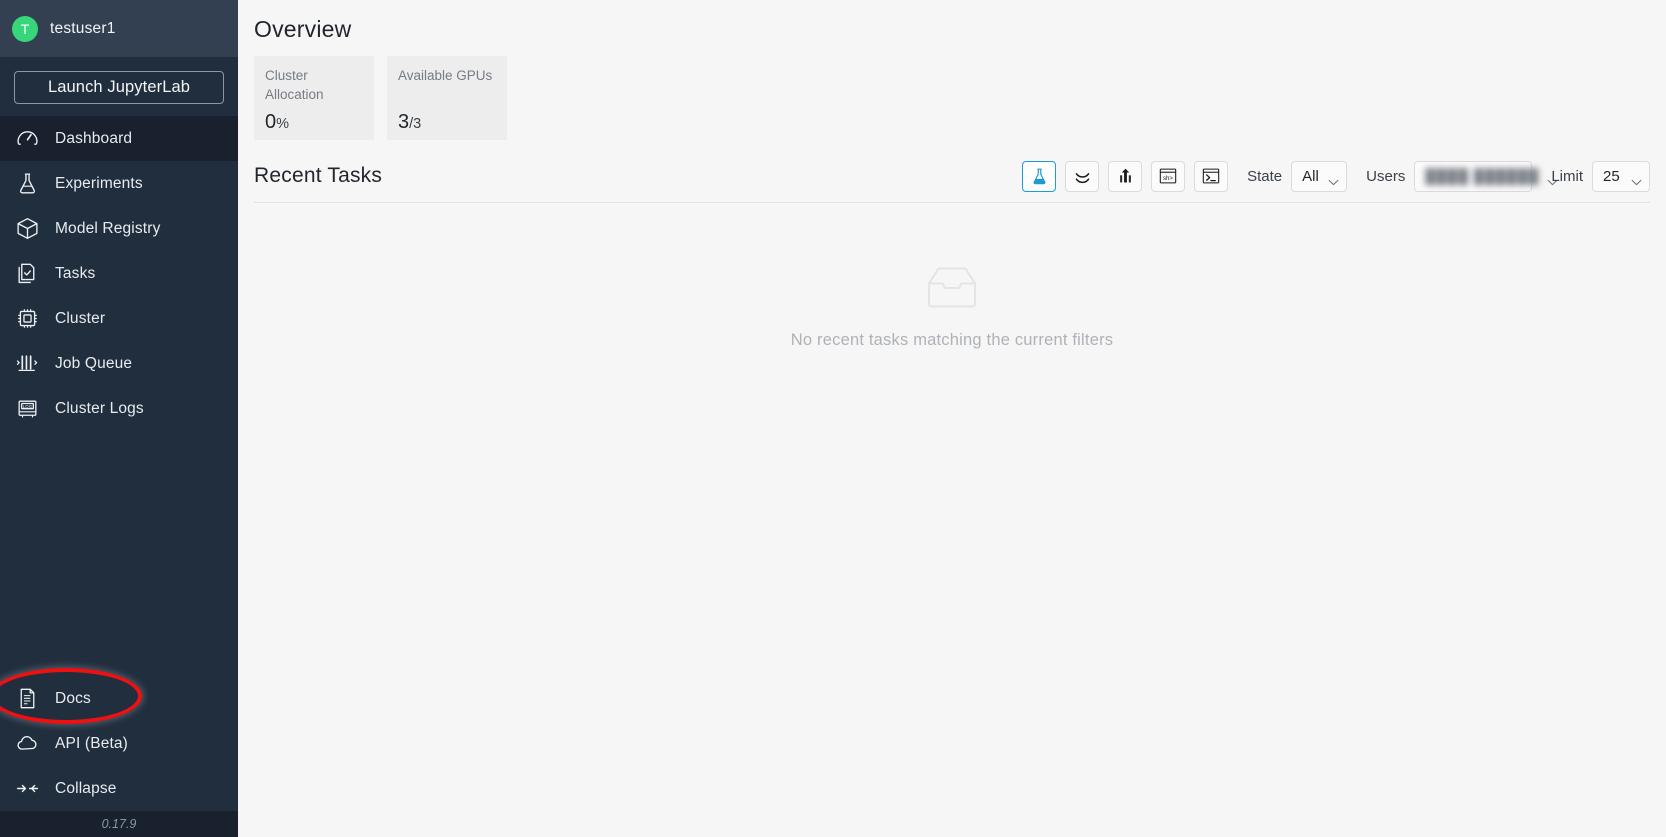  What do you see at coordinates (119, 824) in the screenshot?
I see `version-label: 0.17.9` at bounding box center [119, 824].